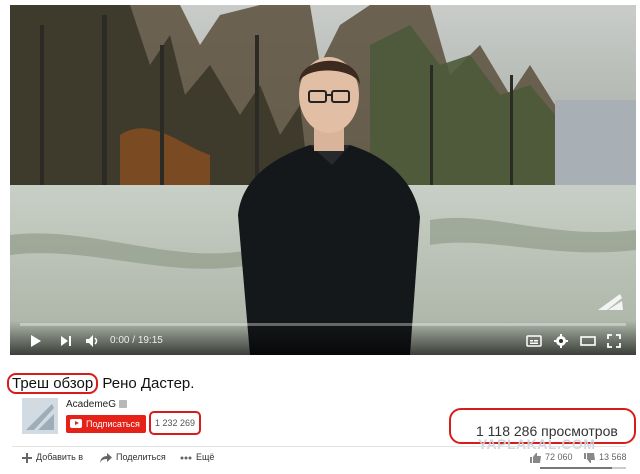 Image resolution: width=640 pixels, height=474 pixels. What do you see at coordinates (561, 341) in the screenshot?
I see `settings-gear-icon` at bounding box center [561, 341].